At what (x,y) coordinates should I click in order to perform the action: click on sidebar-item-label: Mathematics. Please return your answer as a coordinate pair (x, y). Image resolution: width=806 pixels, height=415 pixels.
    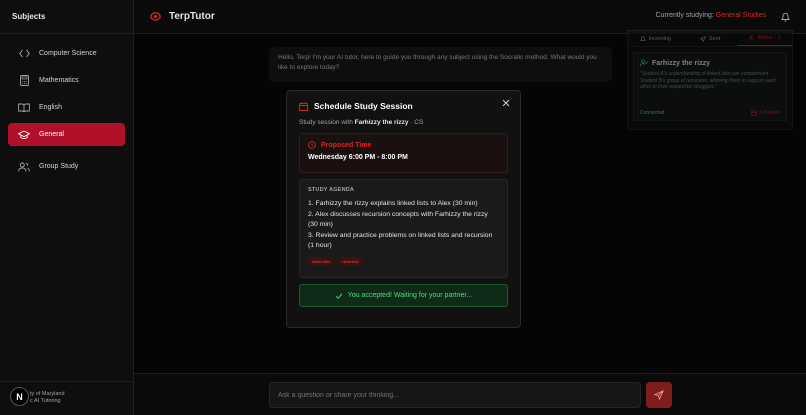
    Looking at the image, I should click on (59, 80).